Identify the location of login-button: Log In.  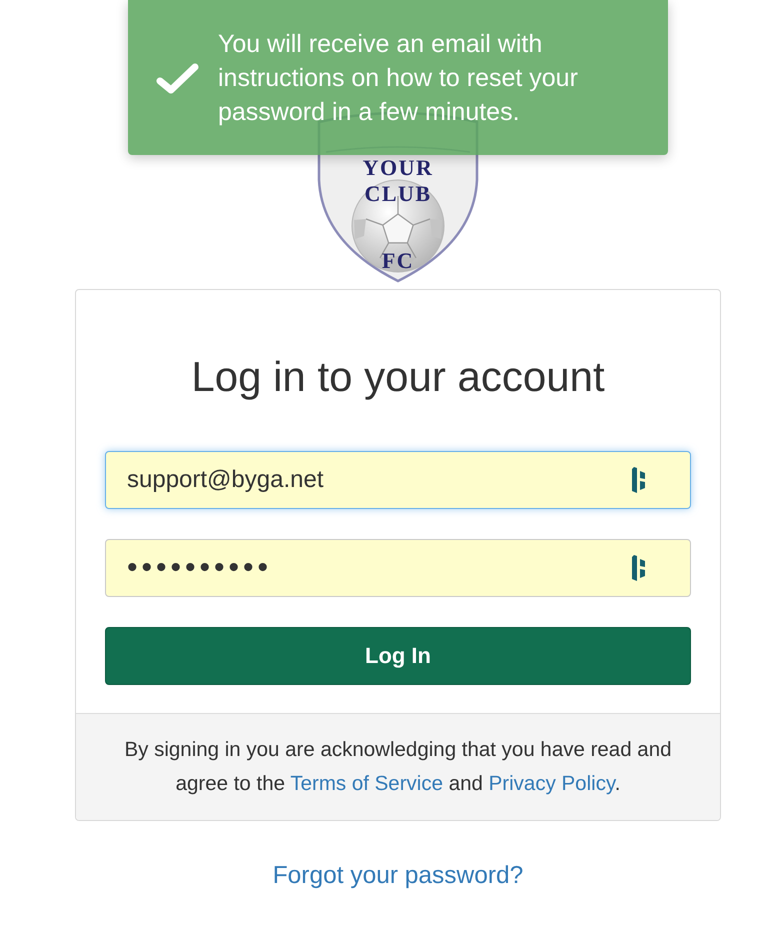
(398, 656).